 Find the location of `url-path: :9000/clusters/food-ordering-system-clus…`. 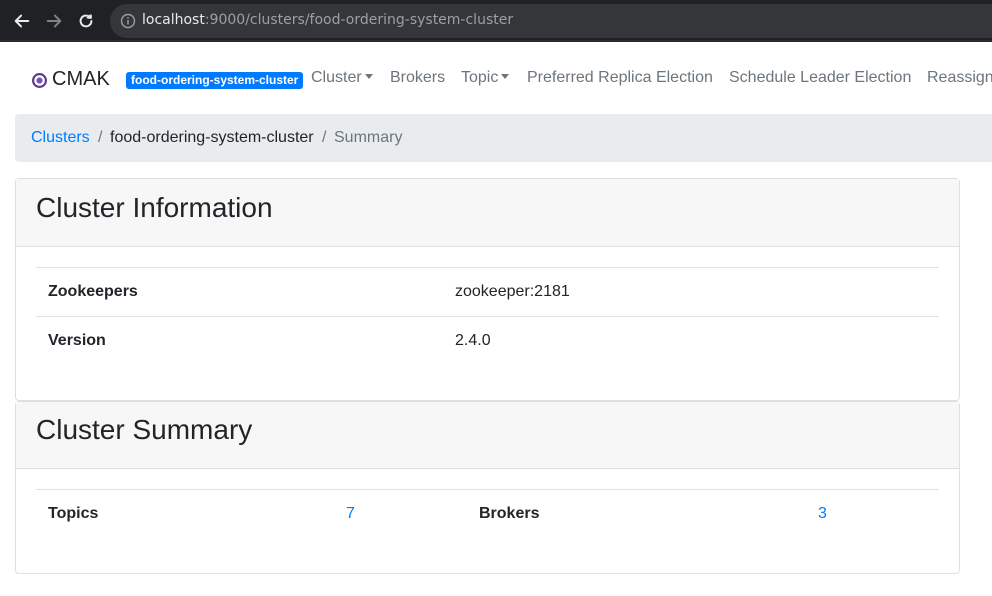

url-path: :9000/clusters/food-ordering-system-clus… is located at coordinates (359, 20).